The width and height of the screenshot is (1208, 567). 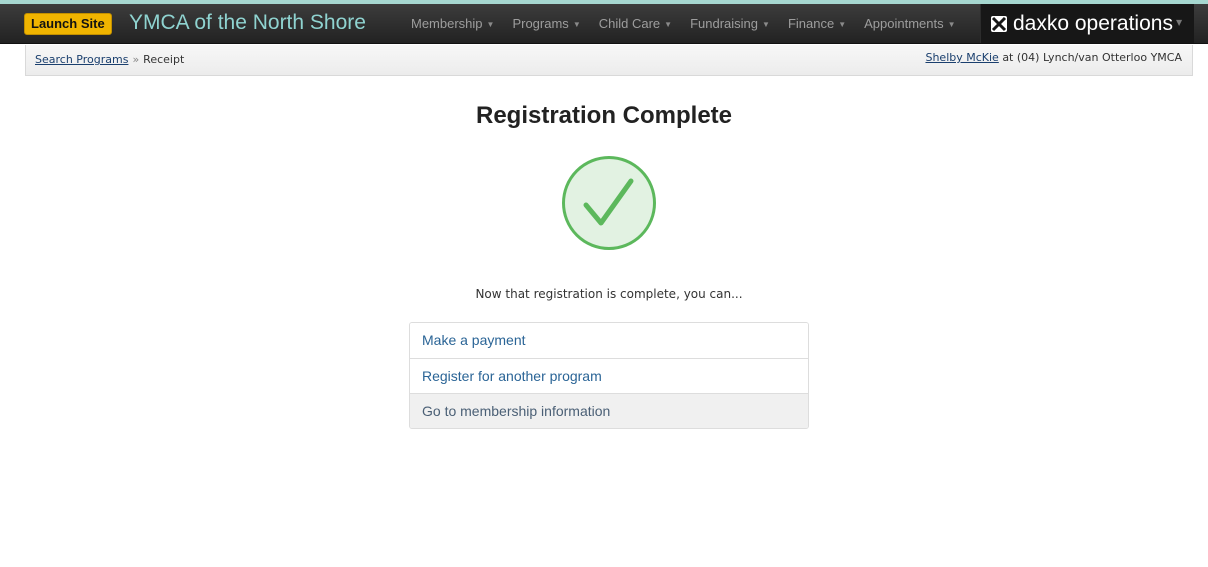 What do you see at coordinates (961, 57) in the screenshot?
I see `user-name-link: Shelby McKie` at bounding box center [961, 57].